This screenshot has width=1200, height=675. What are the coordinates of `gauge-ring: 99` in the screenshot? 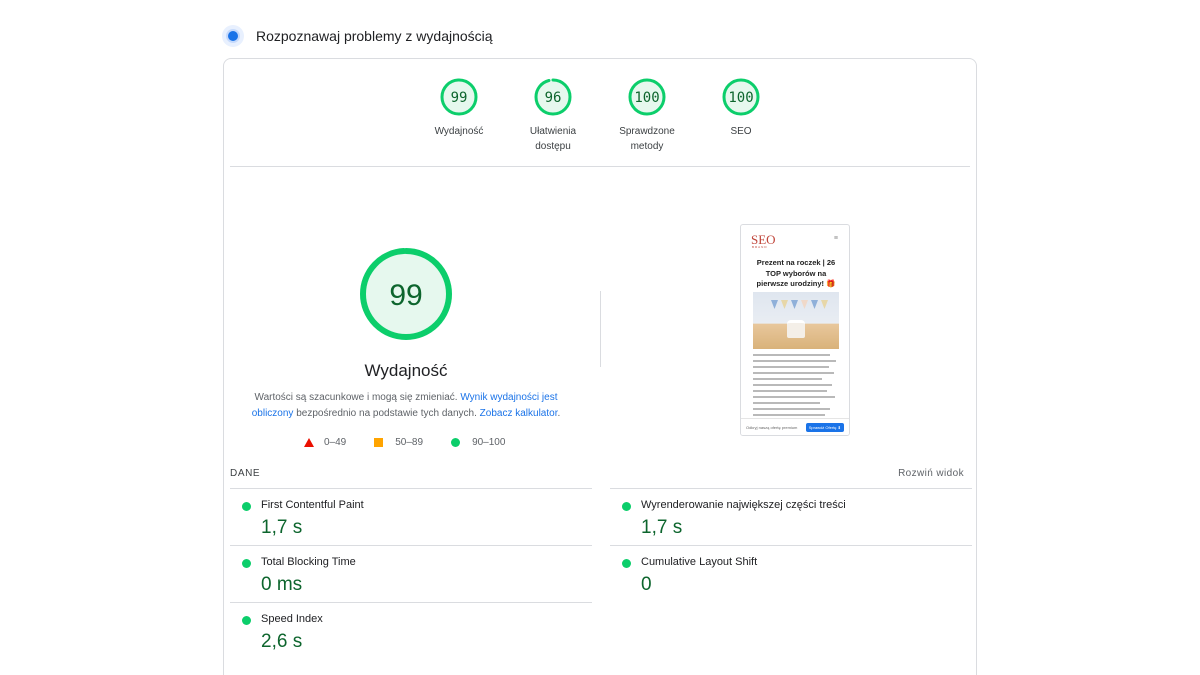 It's located at (459, 97).